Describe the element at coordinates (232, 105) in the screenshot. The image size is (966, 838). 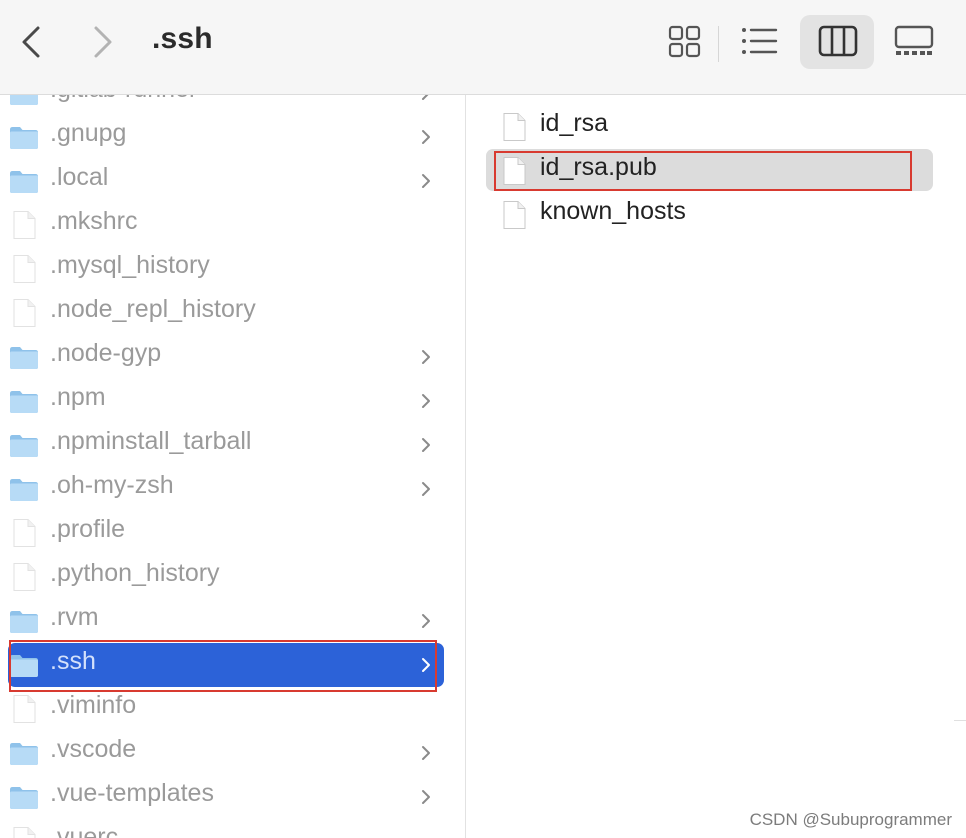
I see `folder-row-gitlab-runner: .gitlab-runner` at that location.